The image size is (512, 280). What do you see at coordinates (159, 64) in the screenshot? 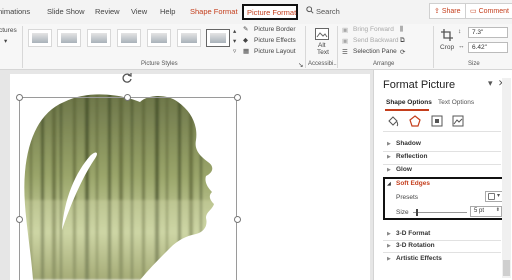
I see `picture-styles-group-label: Picture Styles` at bounding box center [159, 64].